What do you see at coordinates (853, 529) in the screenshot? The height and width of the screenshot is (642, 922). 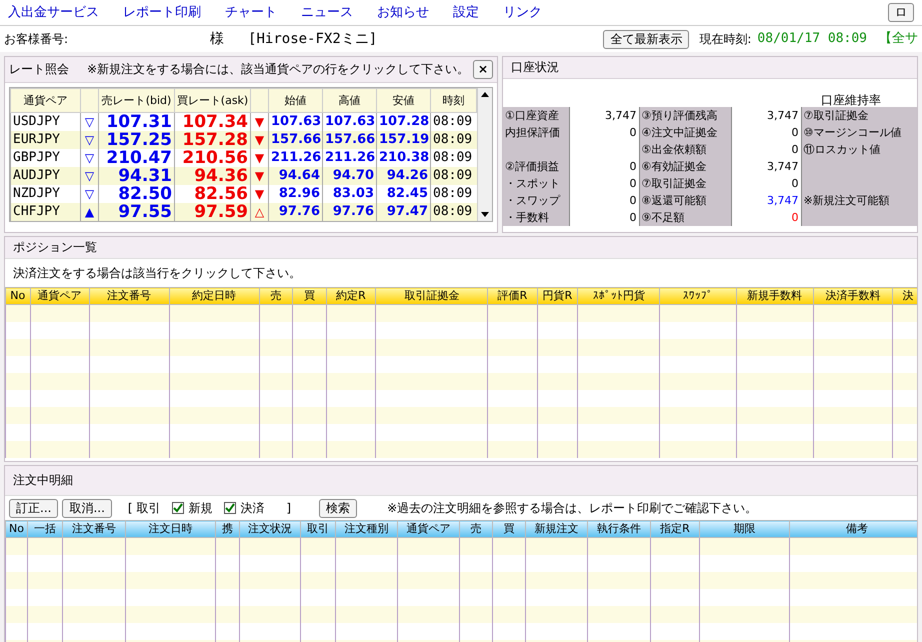 I see `column-header: 備考` at bounding box center [853, 529].